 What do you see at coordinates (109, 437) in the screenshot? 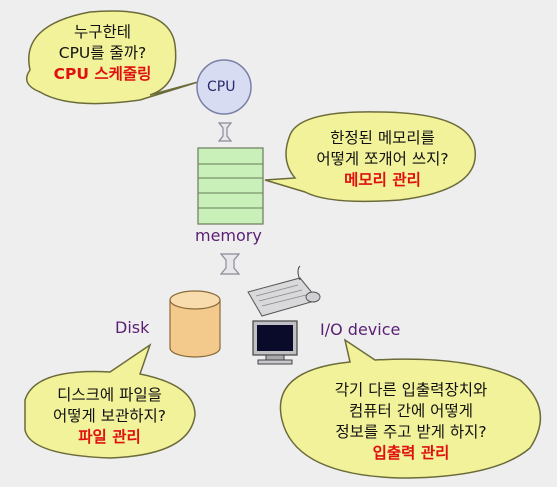
I see `disk-bubble-highlight: 파일 관리` at bounding box center [109, 437].